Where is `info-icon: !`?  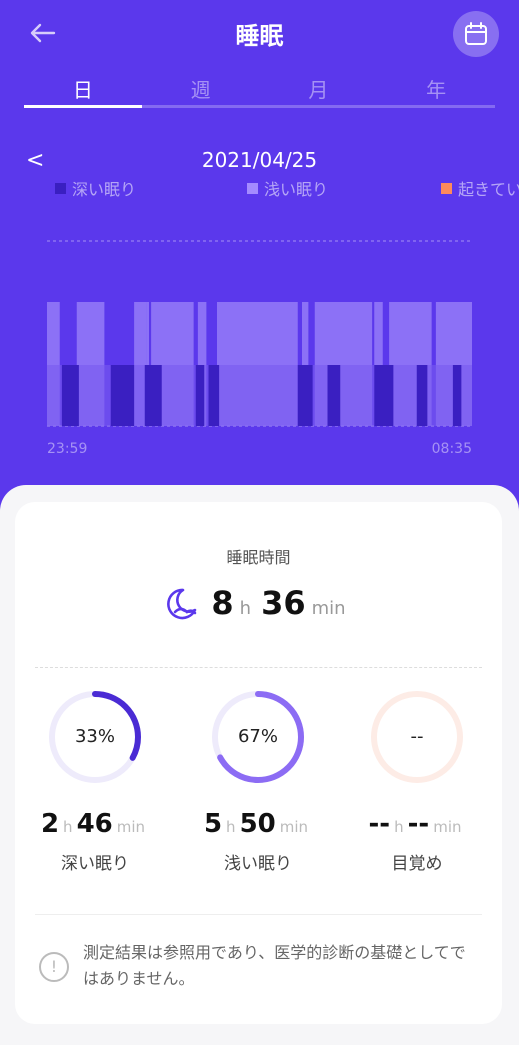
info-icon: ! is located at coordinates (54, 967).